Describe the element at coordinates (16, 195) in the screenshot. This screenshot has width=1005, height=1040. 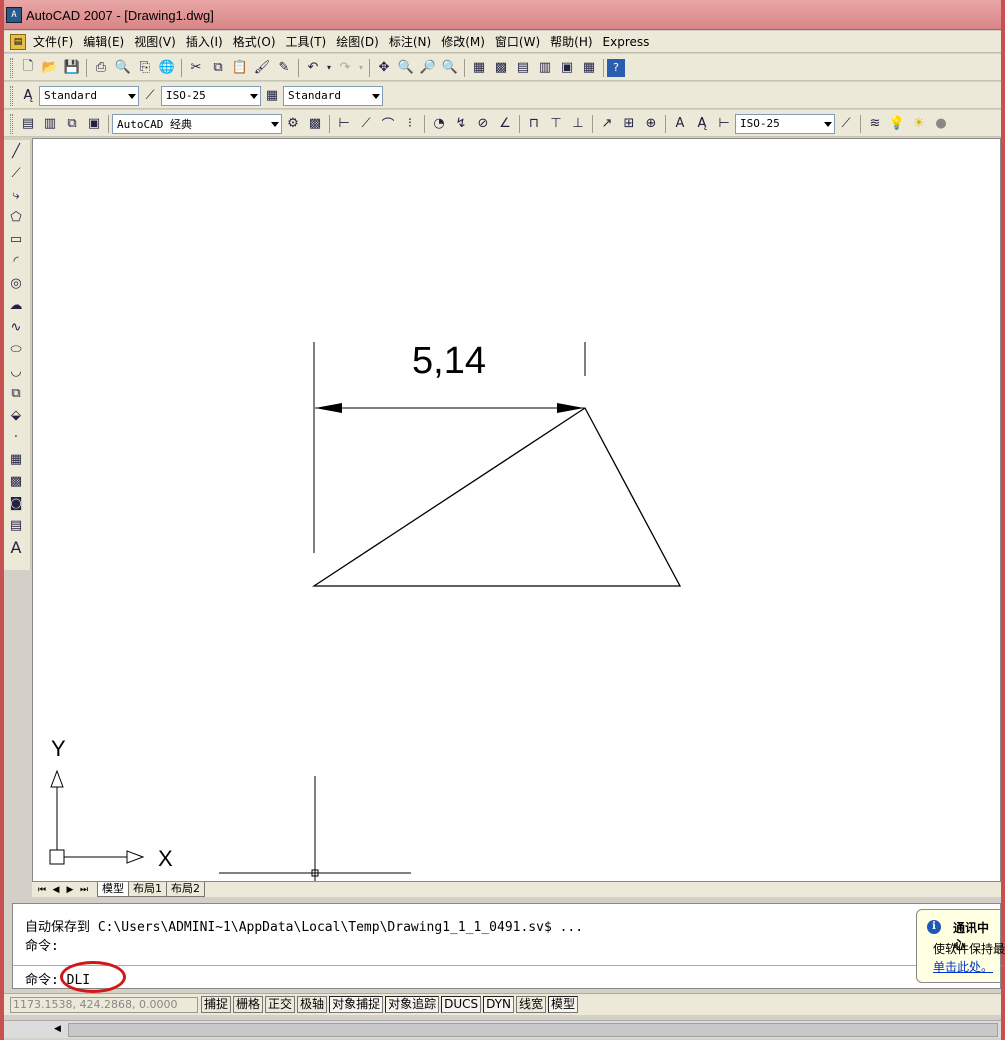
I see `polyline-icon: ⤷` at that location.